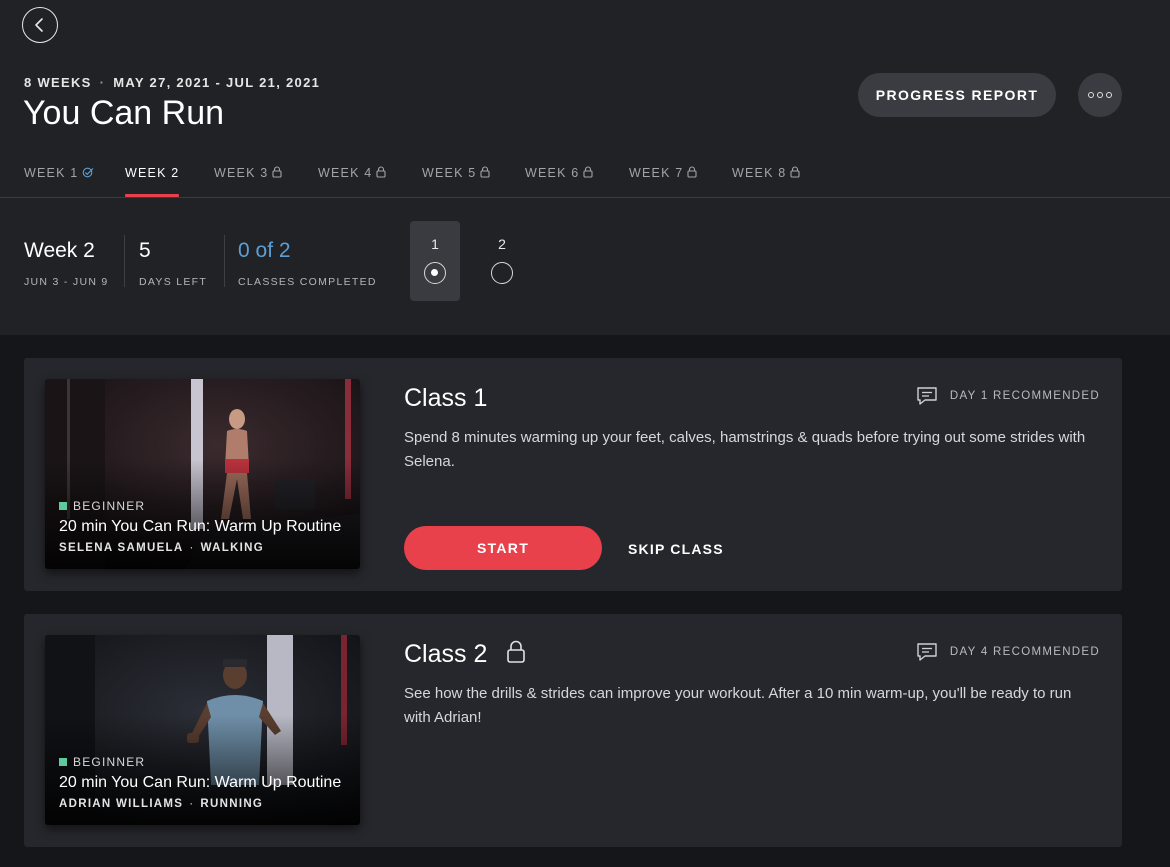  Describe the element at coordinates (585, 197) in the screenshot. I see `tabs-divider` at that location.